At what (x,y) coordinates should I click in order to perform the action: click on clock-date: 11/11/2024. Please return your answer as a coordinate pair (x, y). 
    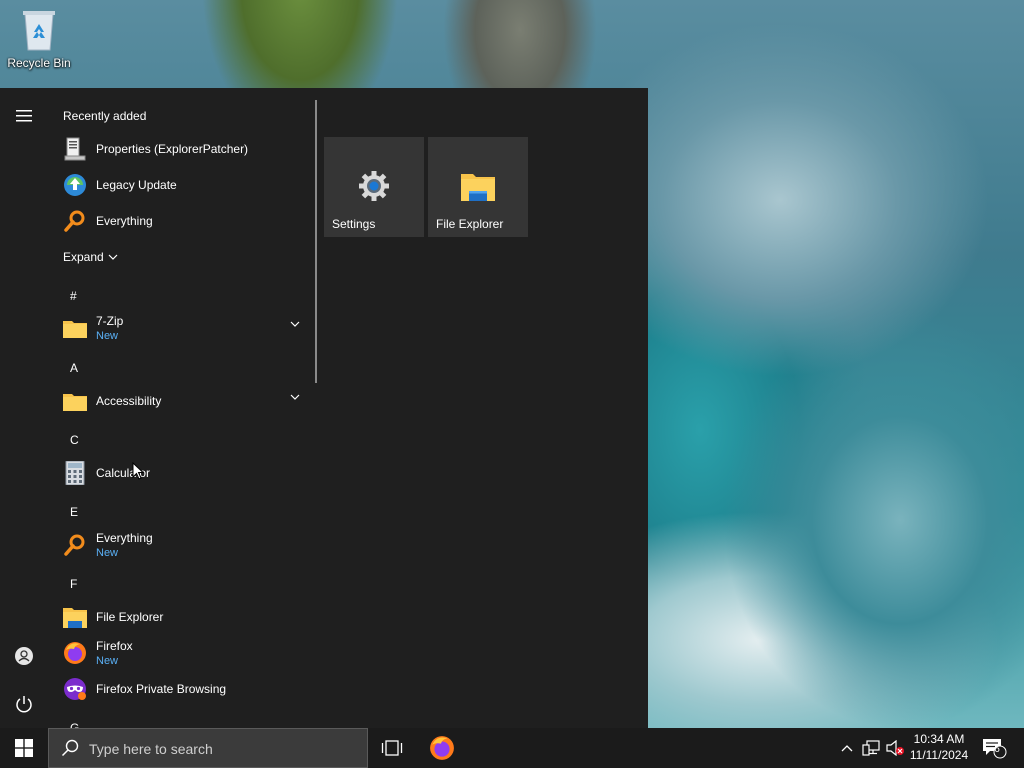
    Looking at the image, I should click on (939, 755).